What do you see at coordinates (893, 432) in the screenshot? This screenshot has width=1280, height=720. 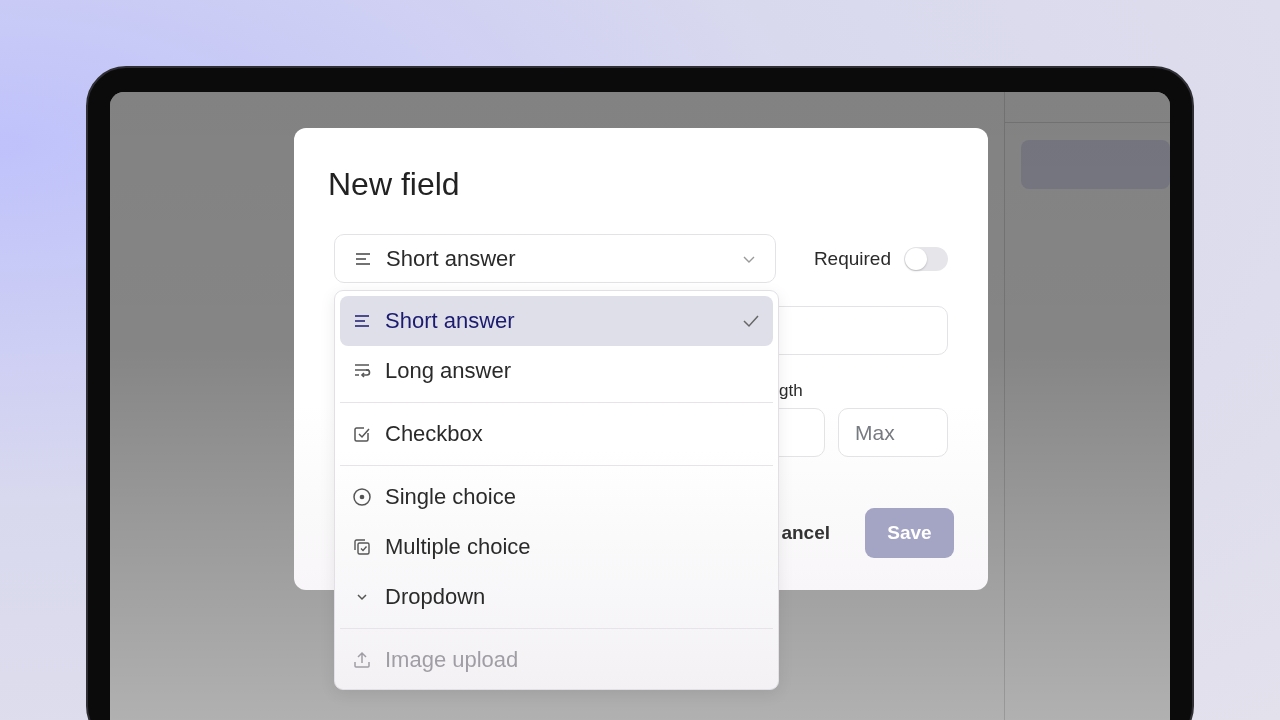 I see `max-field: Max` at bounding box center [893, 432].